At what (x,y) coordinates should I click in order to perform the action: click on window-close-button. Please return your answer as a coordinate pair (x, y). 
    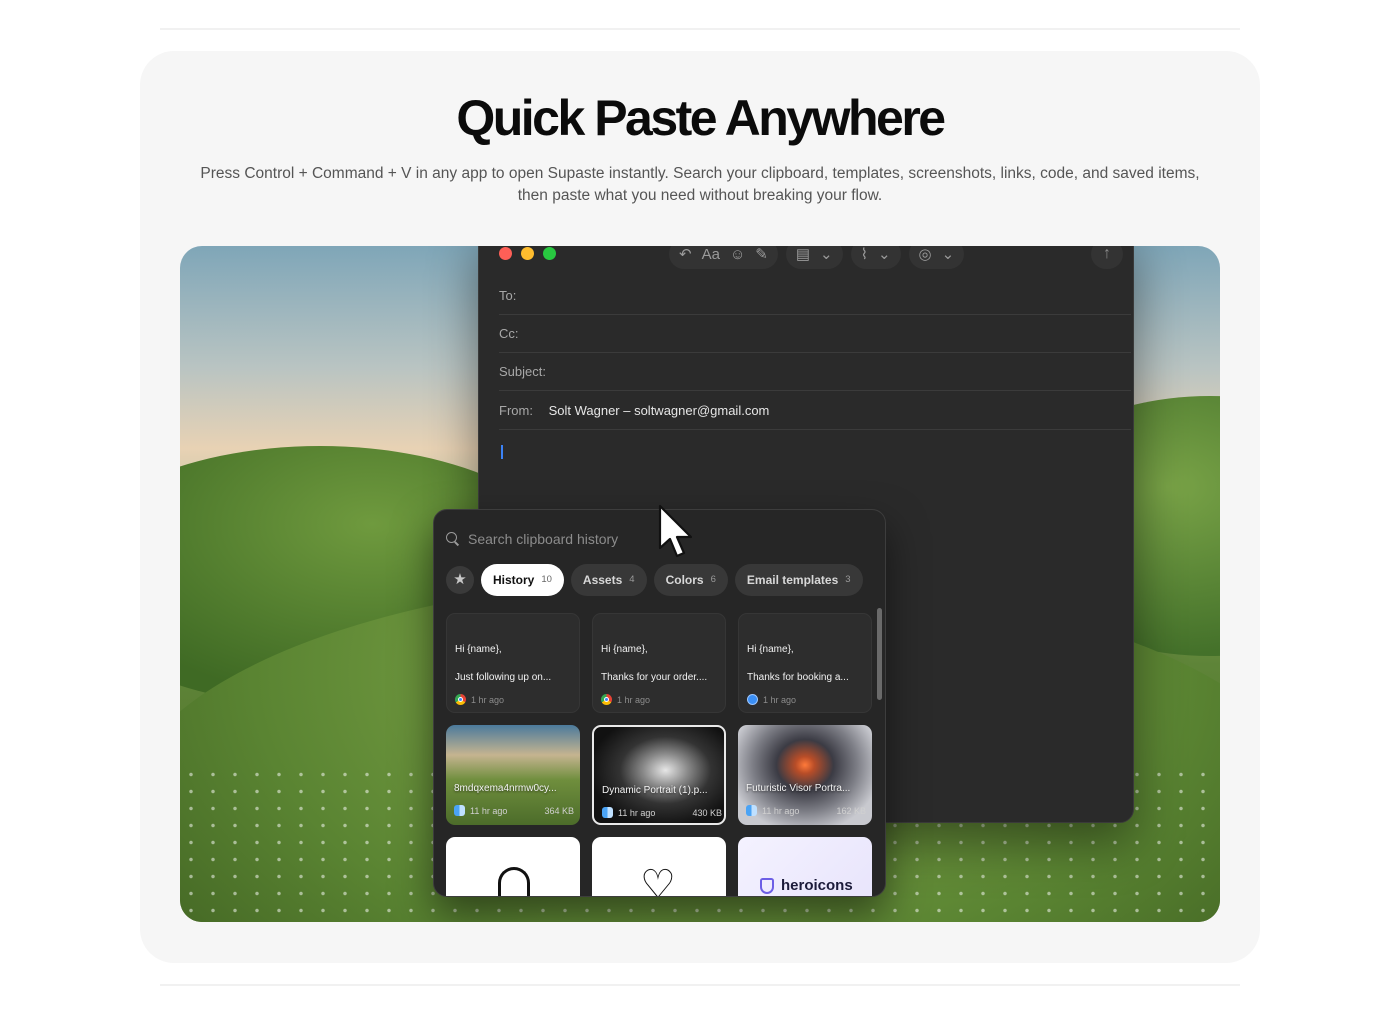
    Looking at the image, I should click on (505, 253).